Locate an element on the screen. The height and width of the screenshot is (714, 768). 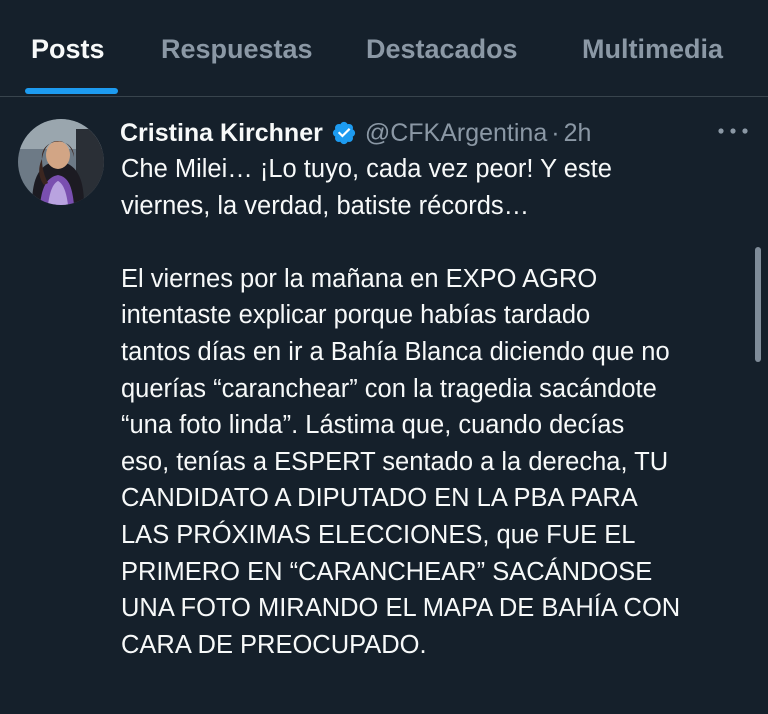
verified-badge-icon is located at coordinates (344, 133).